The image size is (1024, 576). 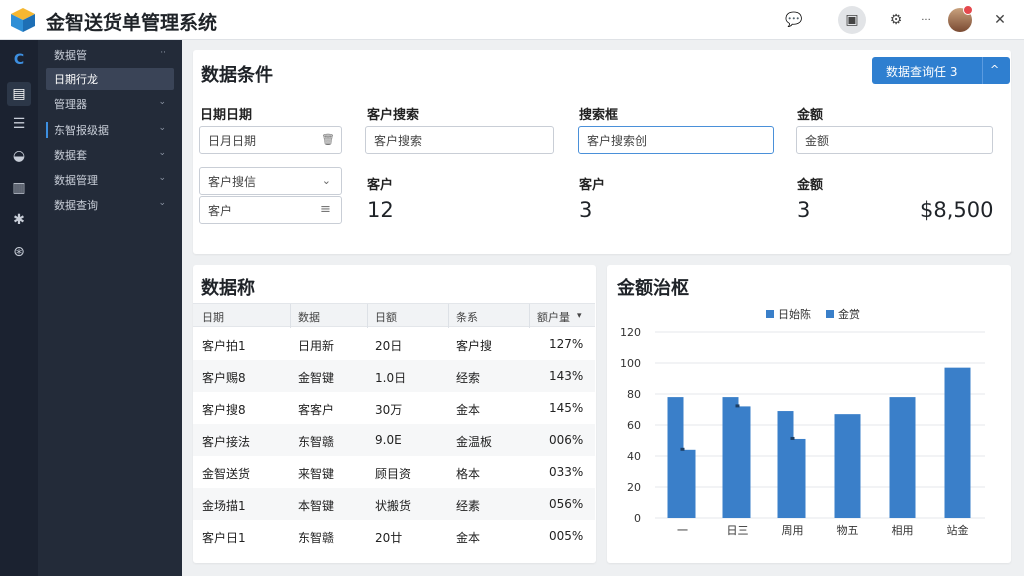 I want to click on brand-c-icon: C, so click(x=19, y=60).